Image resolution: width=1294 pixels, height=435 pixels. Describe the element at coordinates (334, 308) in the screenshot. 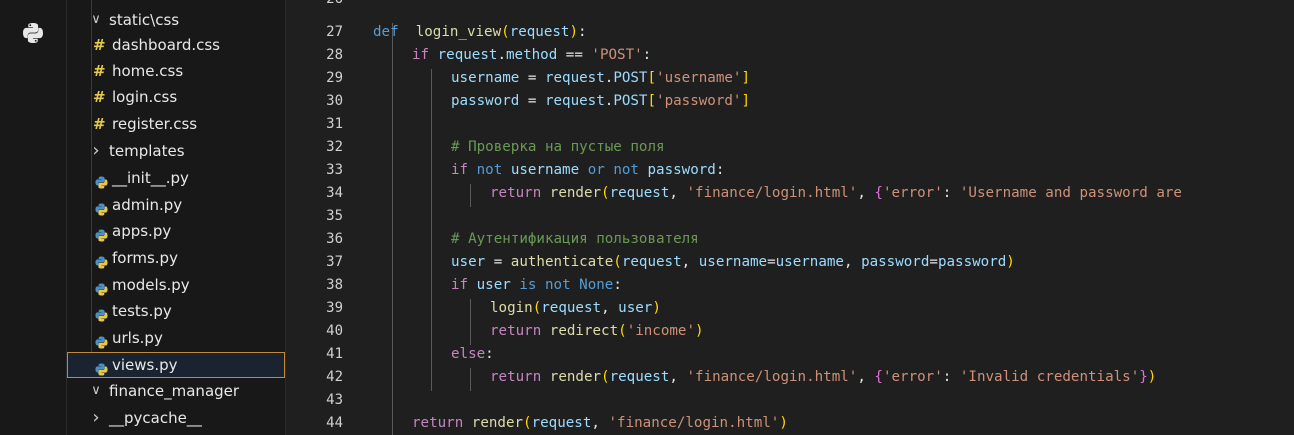

I see `line-number: 39` at that location.